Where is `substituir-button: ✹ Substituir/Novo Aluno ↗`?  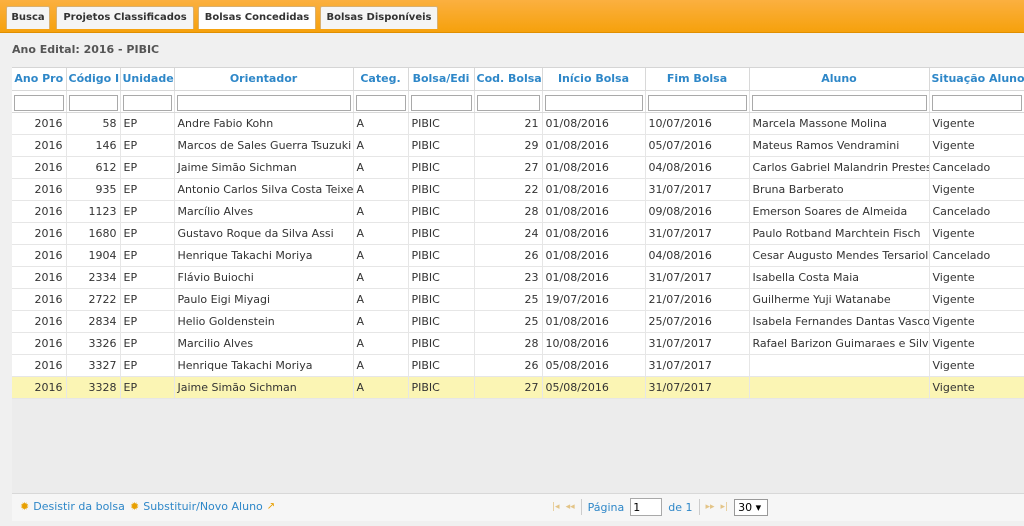 substituir-button: ✹ Substituir/Novo Aluno ↗ is located at coordinates (202, 506).